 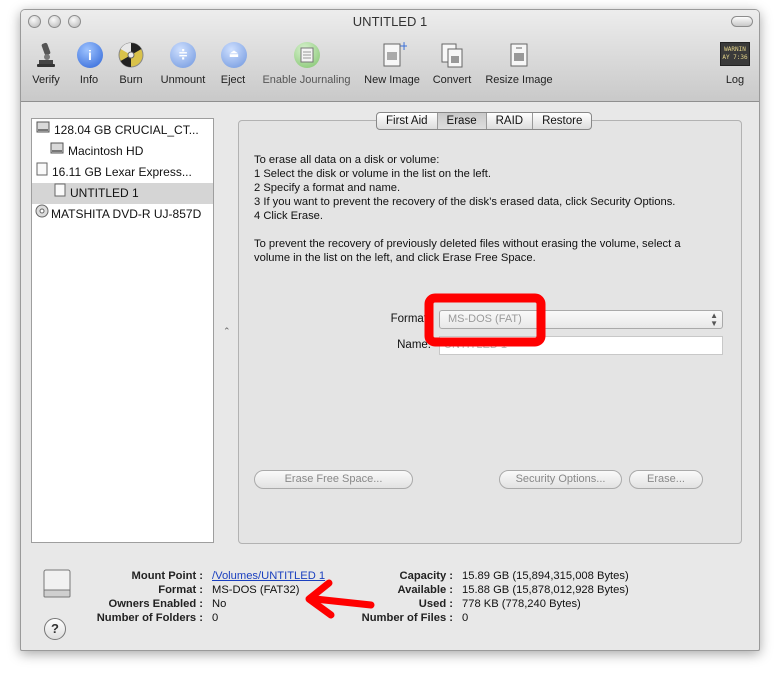 What do you see at coordinates (485, 320) in the screenshot?
I see `annotation-highlight-box` at bounding box center [485, 320].